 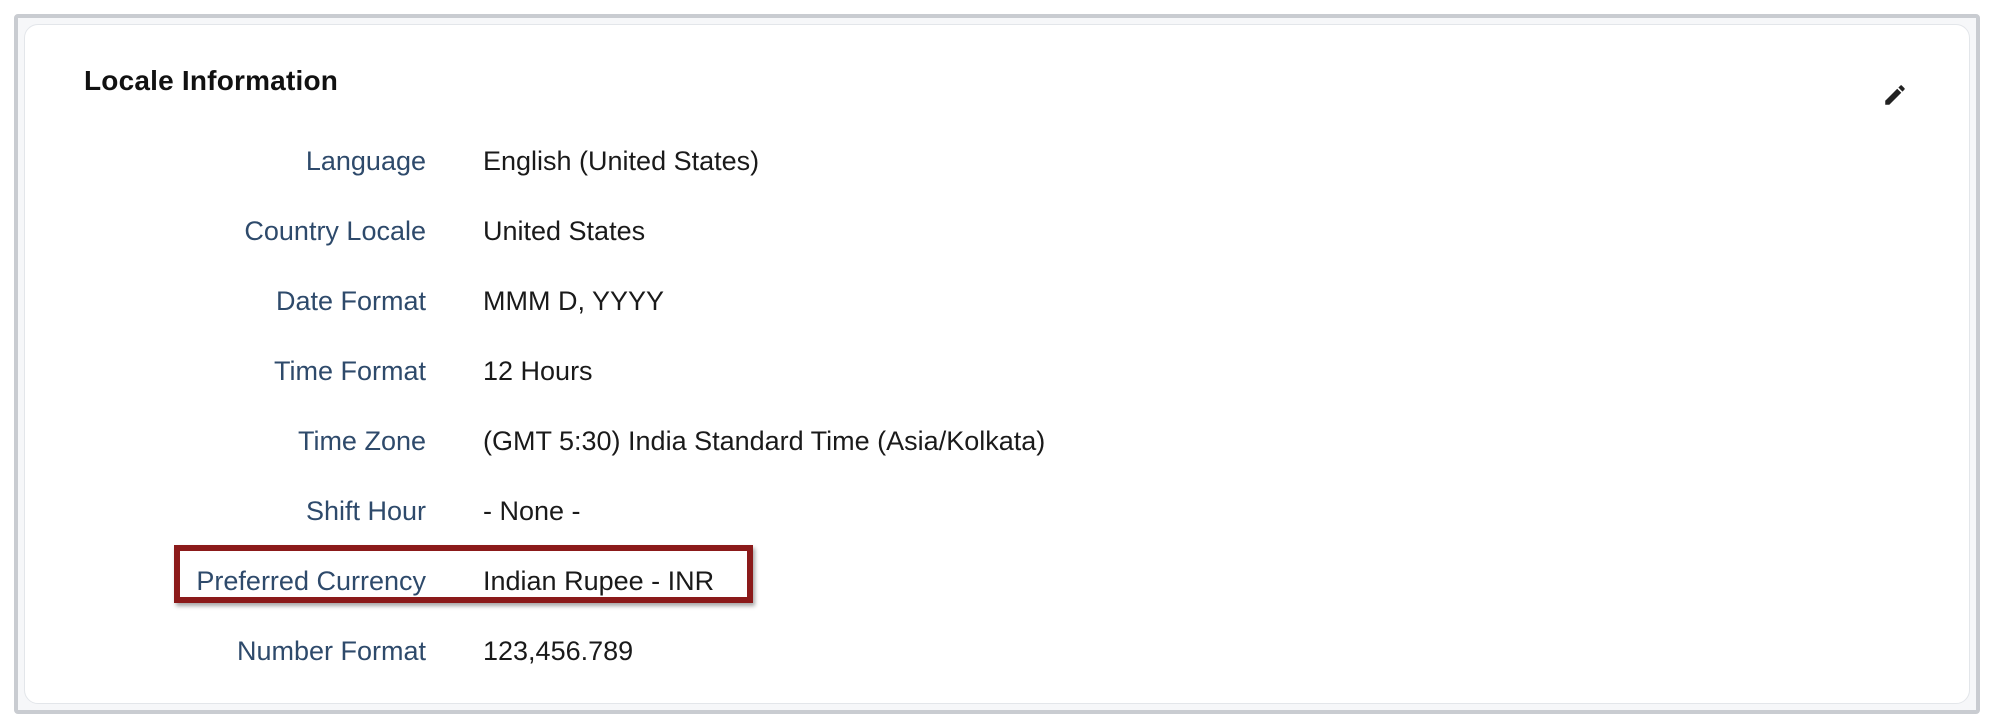 I want to click on section-title: Locale Information, so click(x=211, y=80).